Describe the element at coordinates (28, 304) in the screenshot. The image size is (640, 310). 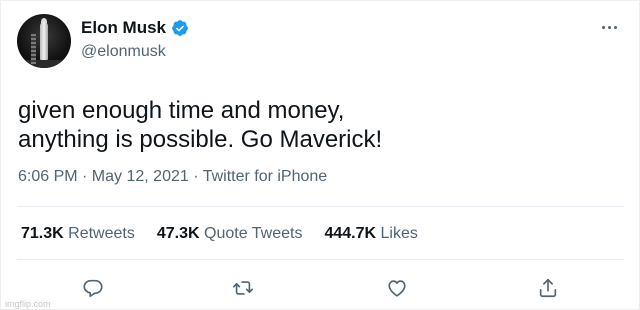
I see `watermark: imgflip.com` at that location.